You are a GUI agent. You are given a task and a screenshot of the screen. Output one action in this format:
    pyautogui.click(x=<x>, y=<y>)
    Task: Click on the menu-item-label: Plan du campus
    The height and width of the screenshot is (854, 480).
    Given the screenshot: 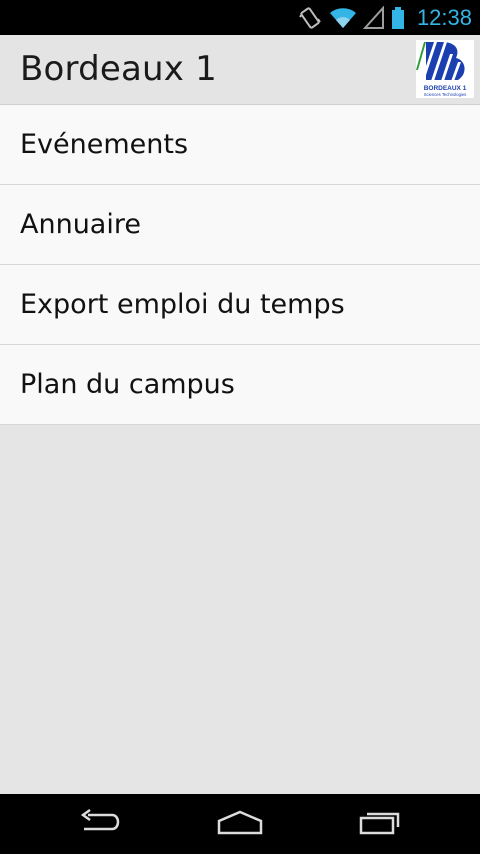 What is the action you would take?
    pyautogui.click(x=127, y=384)
    